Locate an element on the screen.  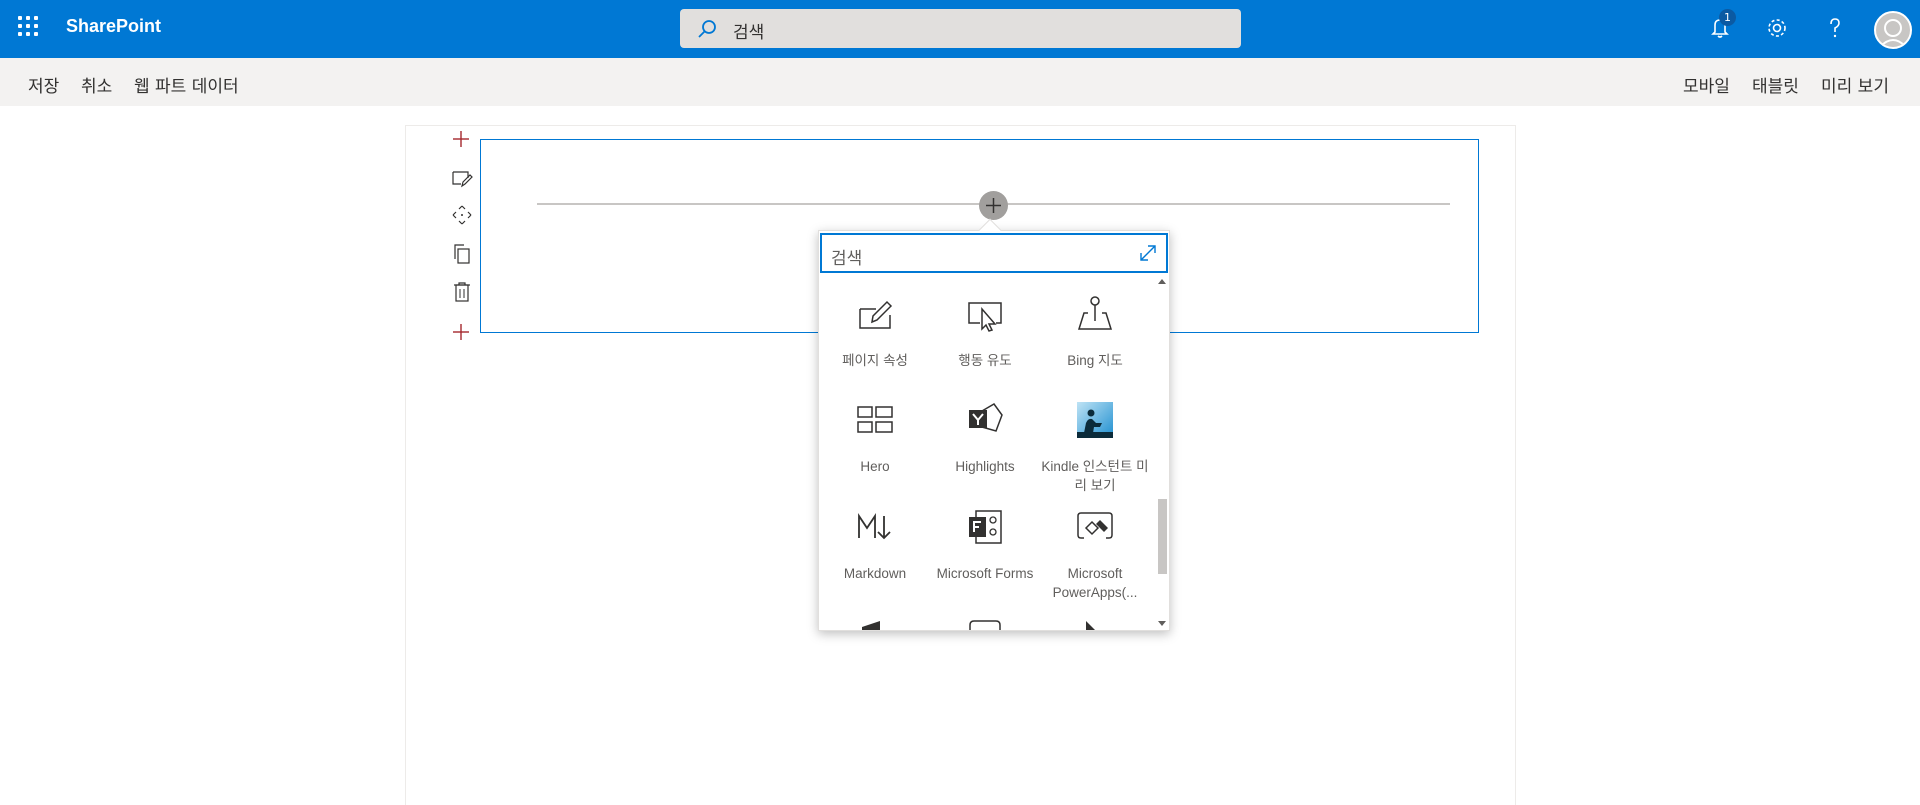
scrollbar-thumb is located at coordinates (1162, 536).